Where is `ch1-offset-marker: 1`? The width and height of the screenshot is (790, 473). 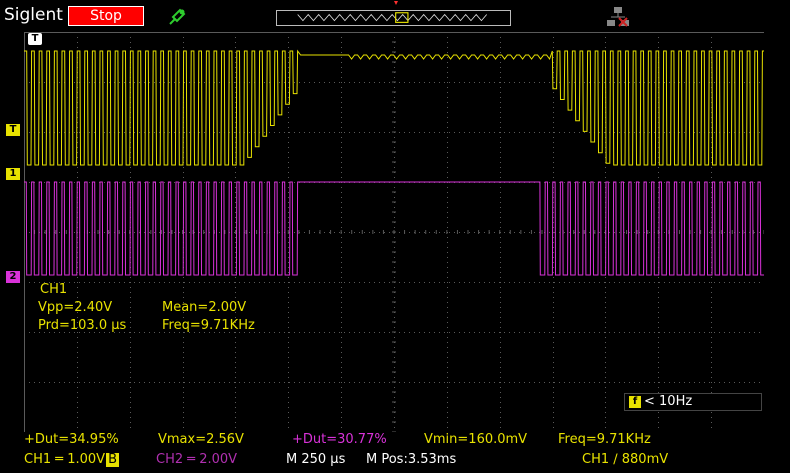
ch1-offset-marker: 1 is located at coordinates (13, 174).